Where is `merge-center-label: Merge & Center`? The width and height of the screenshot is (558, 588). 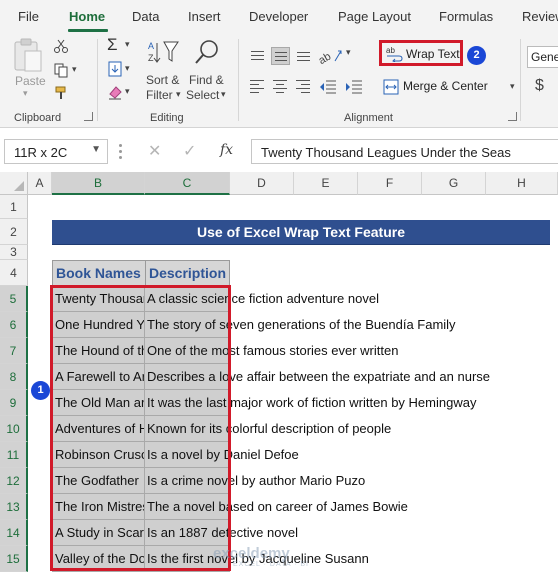
merge-center-label: Merge & Center is located at coordinates (445, 86).